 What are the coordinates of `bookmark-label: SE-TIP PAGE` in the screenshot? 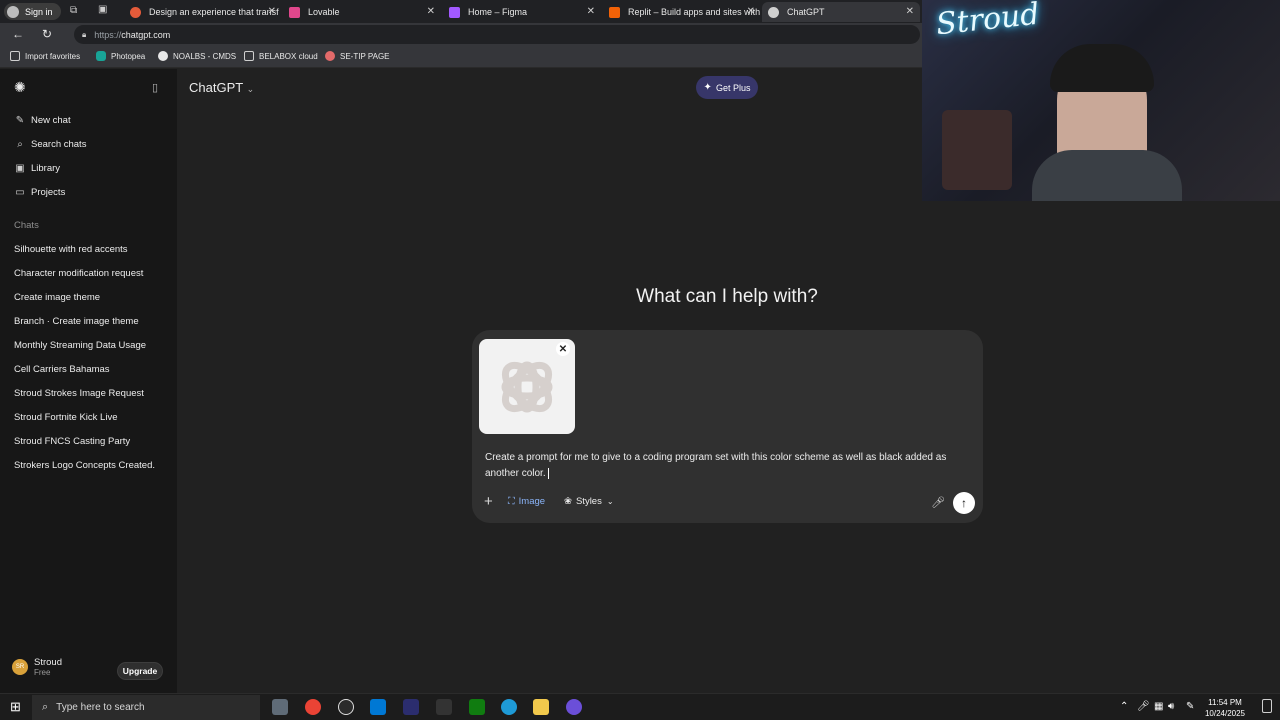 It's located at (365, 56).